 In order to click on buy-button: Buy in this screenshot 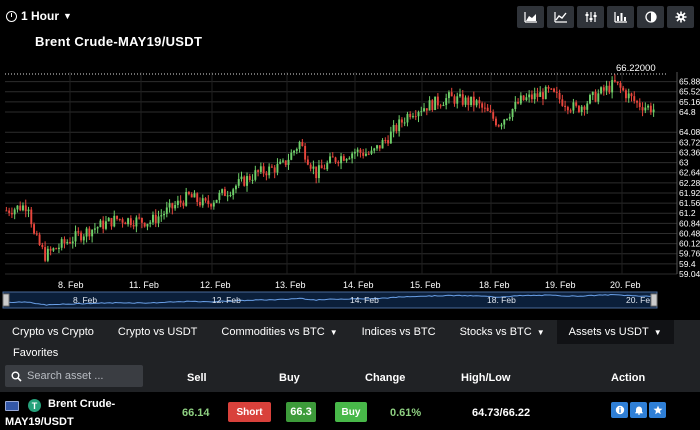, I will do `click(351, 412)`.